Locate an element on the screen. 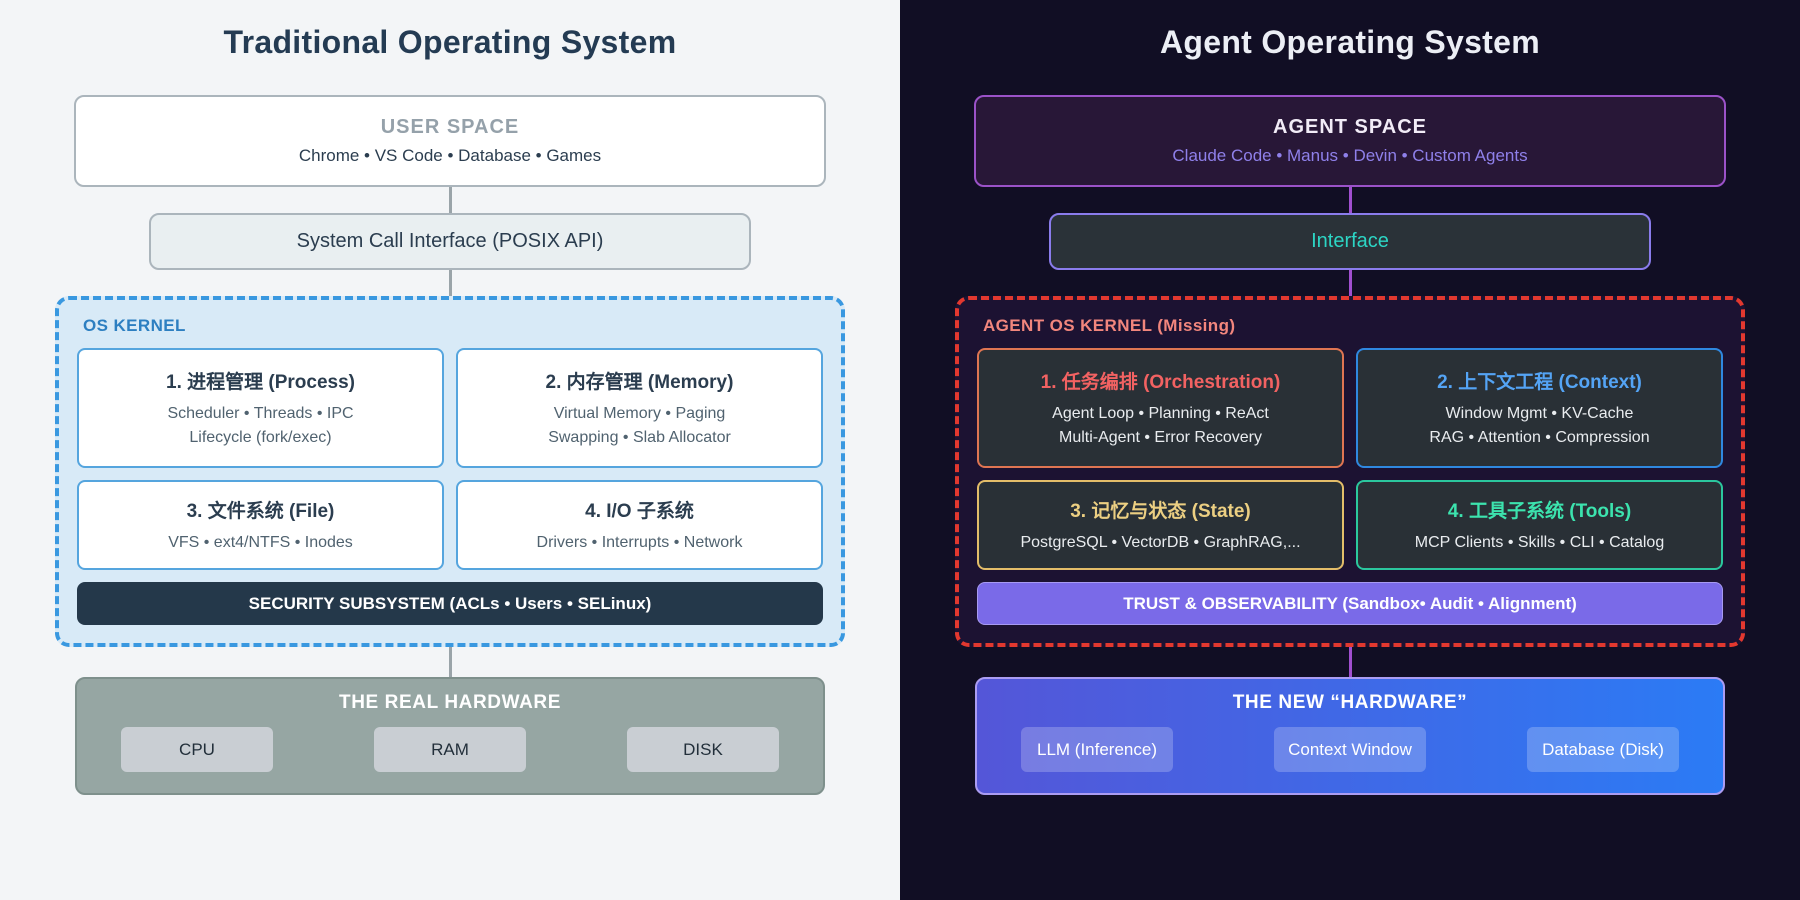 Image resolution: width=1800 pixels, height=900 pixels. kernel-card-title: 3. 文件系统 (File) is located at coordinates (260, 511).